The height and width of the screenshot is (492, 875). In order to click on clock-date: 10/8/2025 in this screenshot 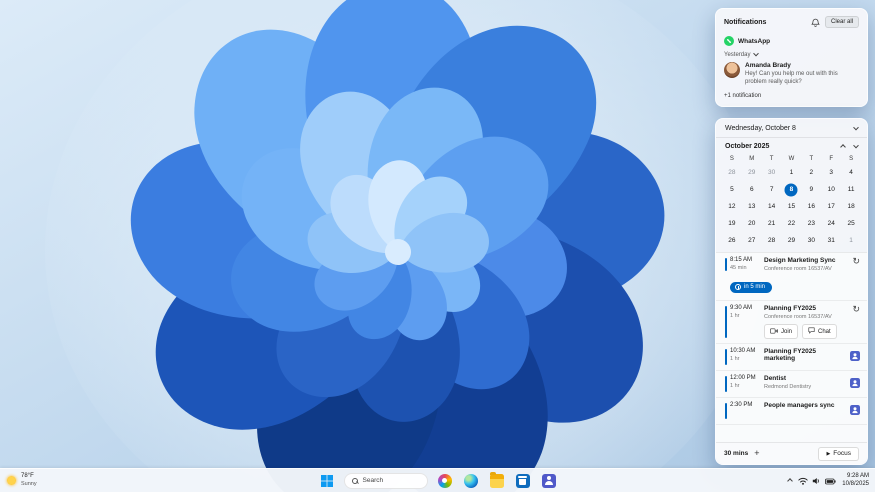, I will do `click(855, 483)`.